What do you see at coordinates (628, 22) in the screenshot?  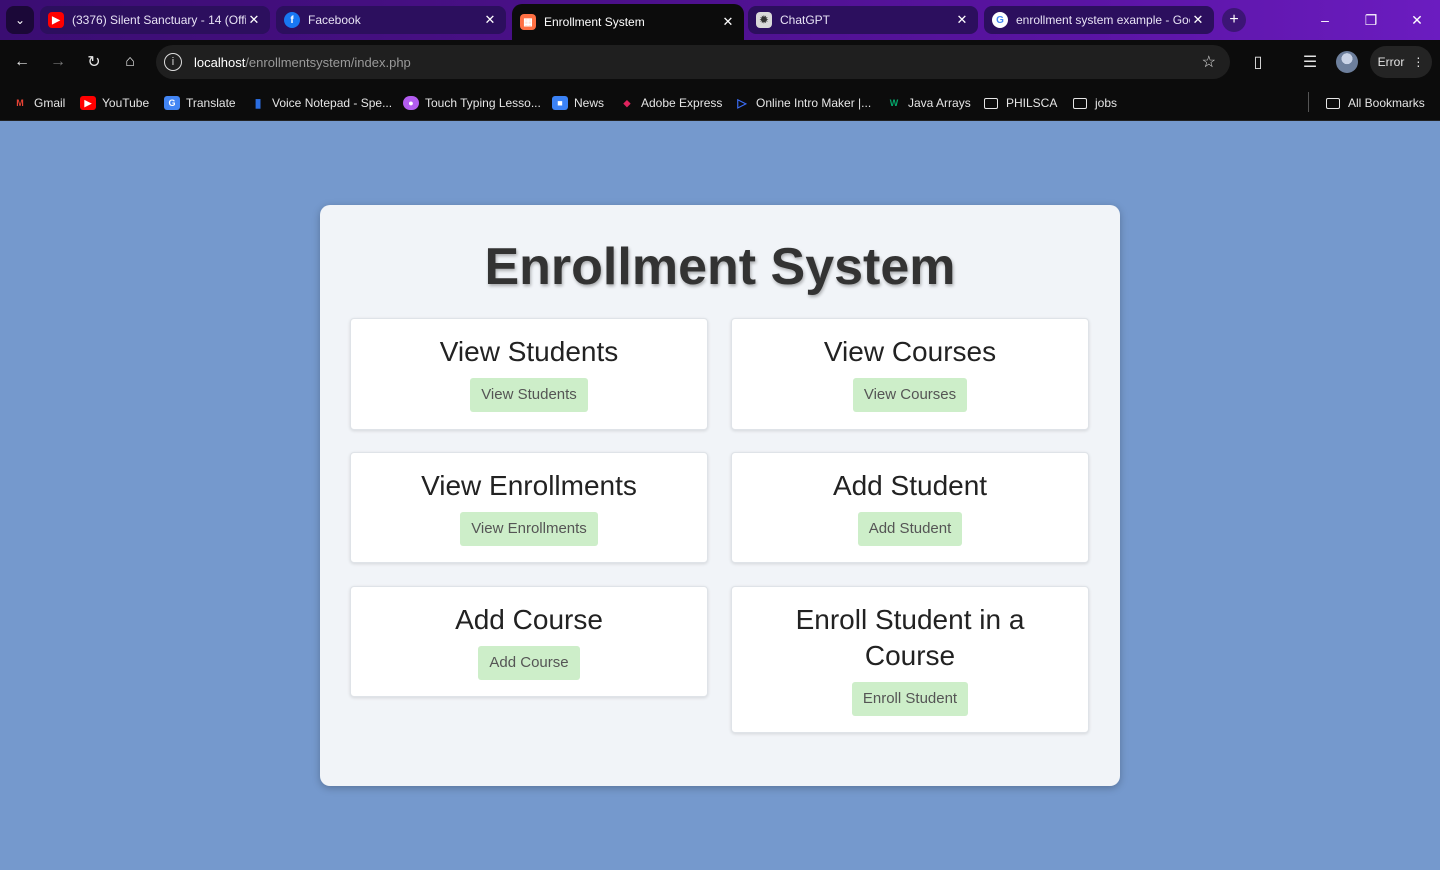 I see `tab-enrollment-system: ▦ Enrollment System ✕` at bounding box center [628, 22].